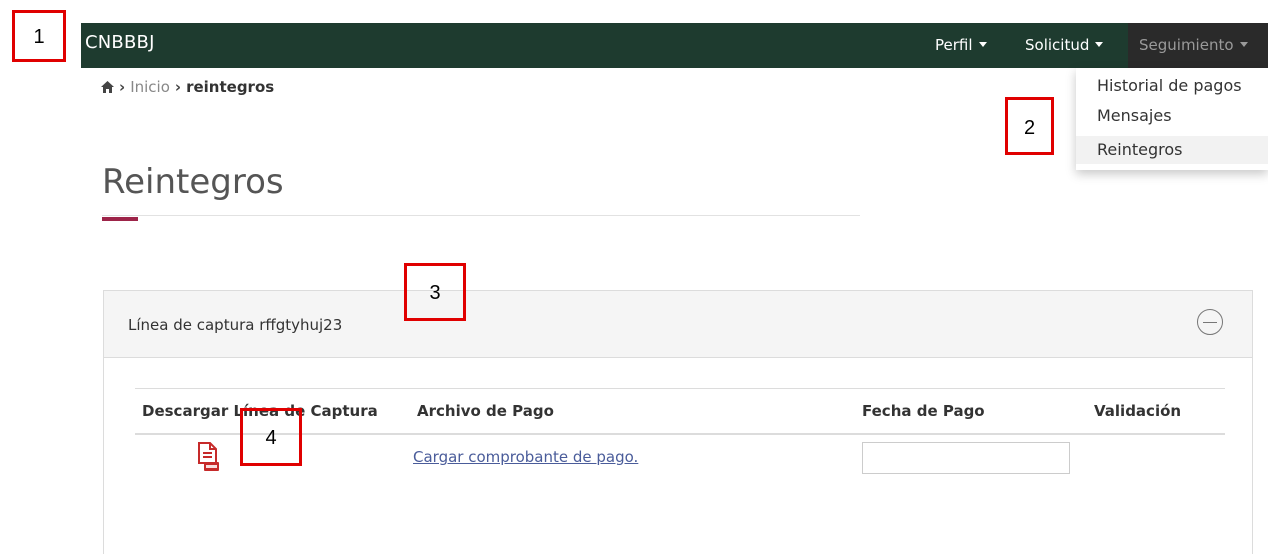 This screenshot has height=554, width=1268. Describe the element at coordinates (120, 219) in the screenshot. I see `title-accent-bar` at that location.